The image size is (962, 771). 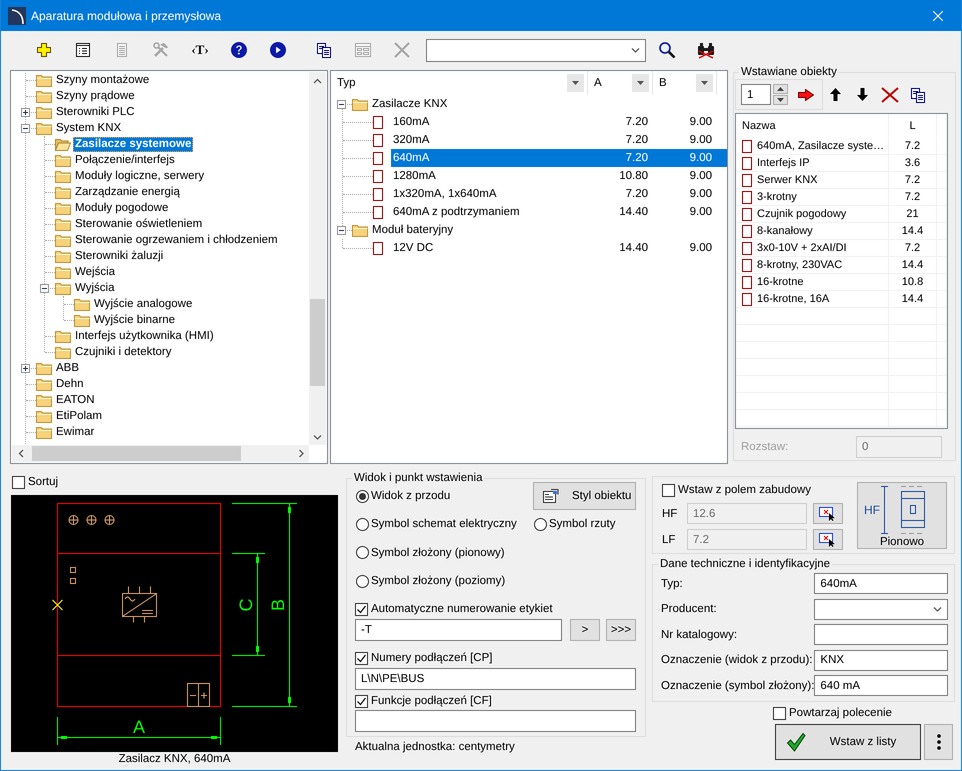 What do you see at coordinates (881, 660) in the screenshot?
I see `text-field: KNX` at bounding box center [881, 660].